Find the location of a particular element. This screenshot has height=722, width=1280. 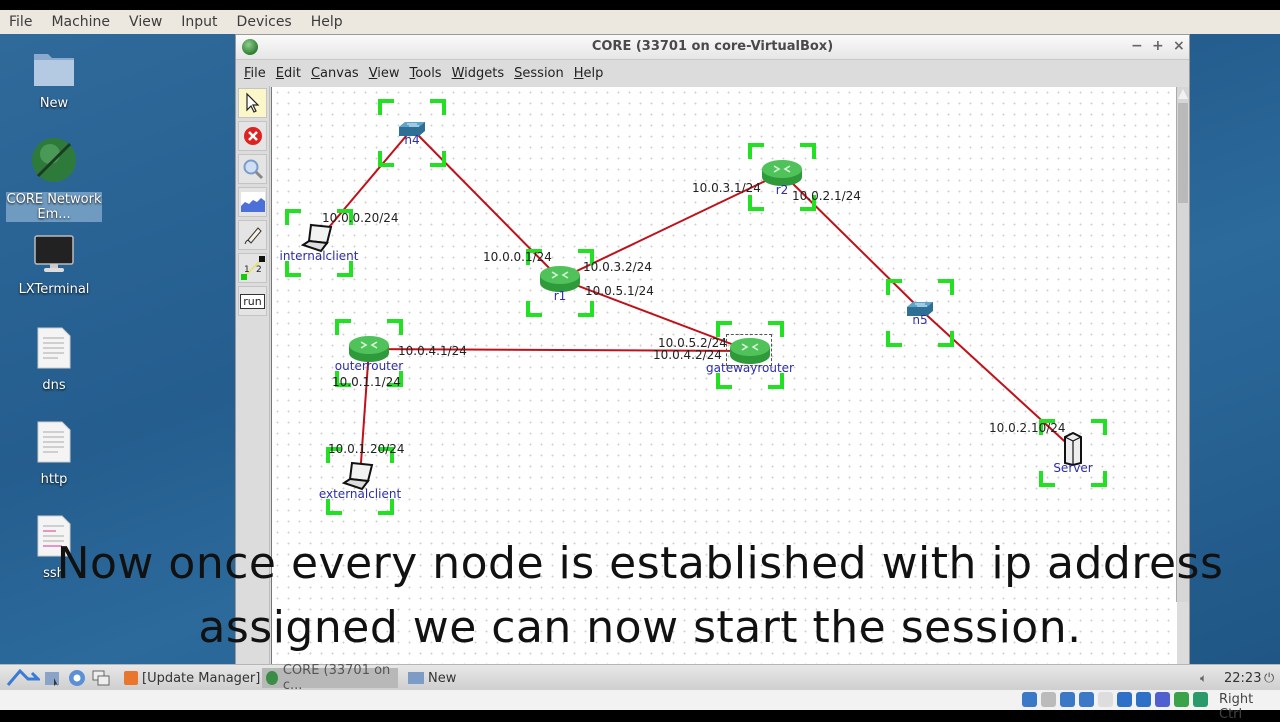

stop-icon is located at coordinates (252, 136).